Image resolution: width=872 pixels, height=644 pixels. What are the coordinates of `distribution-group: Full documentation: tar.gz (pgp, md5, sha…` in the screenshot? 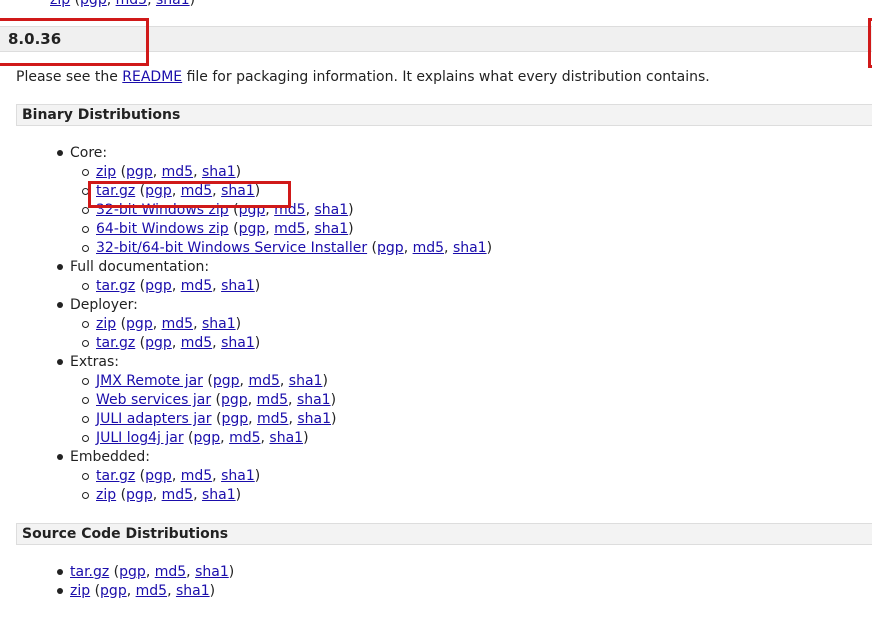 It's located at (274, 277).